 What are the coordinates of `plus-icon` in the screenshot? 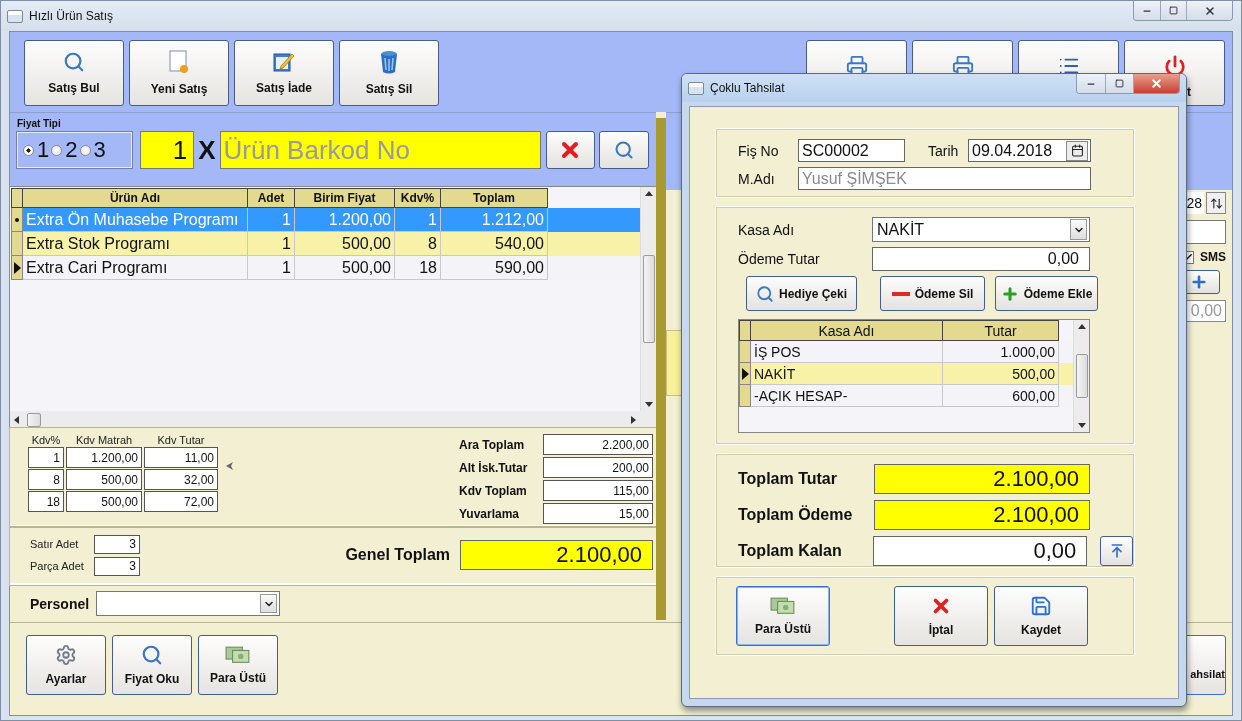 It's located at (1009, 293).